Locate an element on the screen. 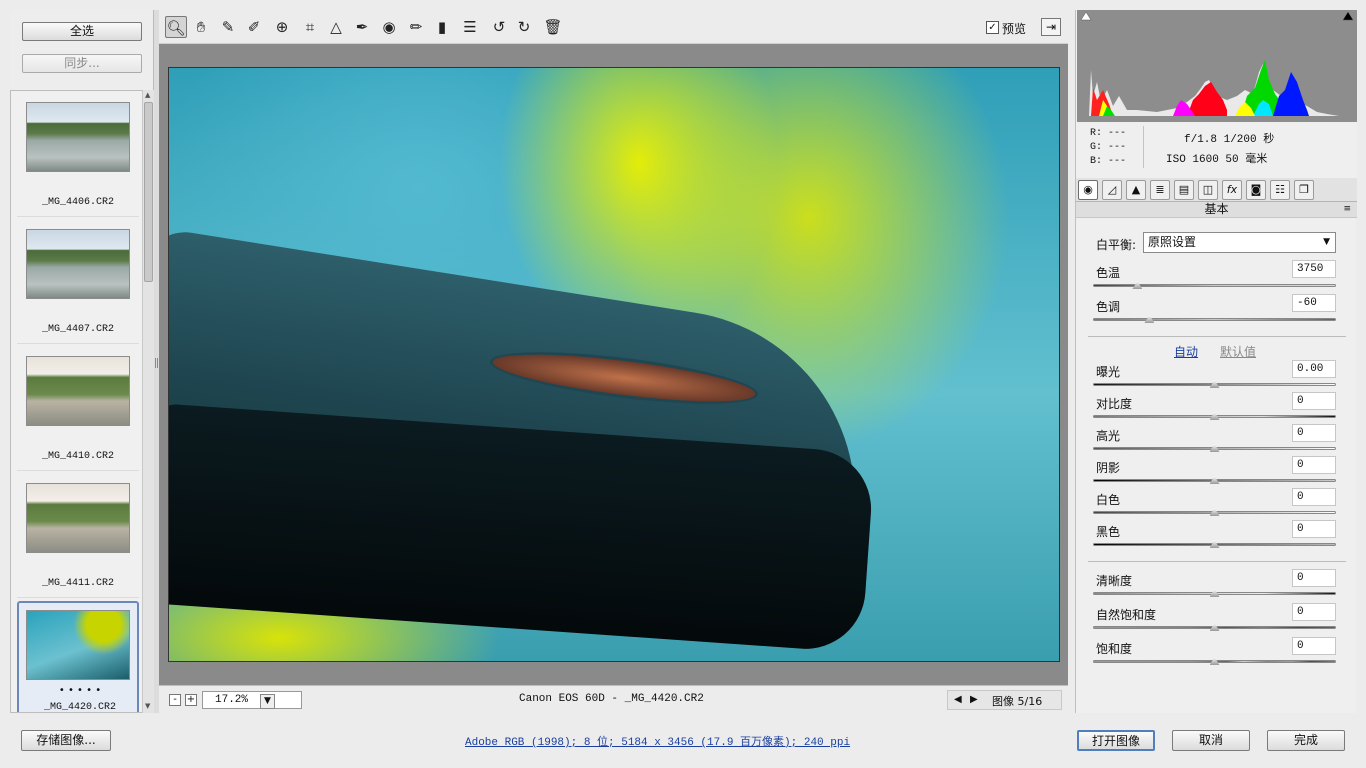 The height and width of the screenshot is (768, 1366). snapshots-tab-icon: ❐ is located at coordinates (1304, 190).